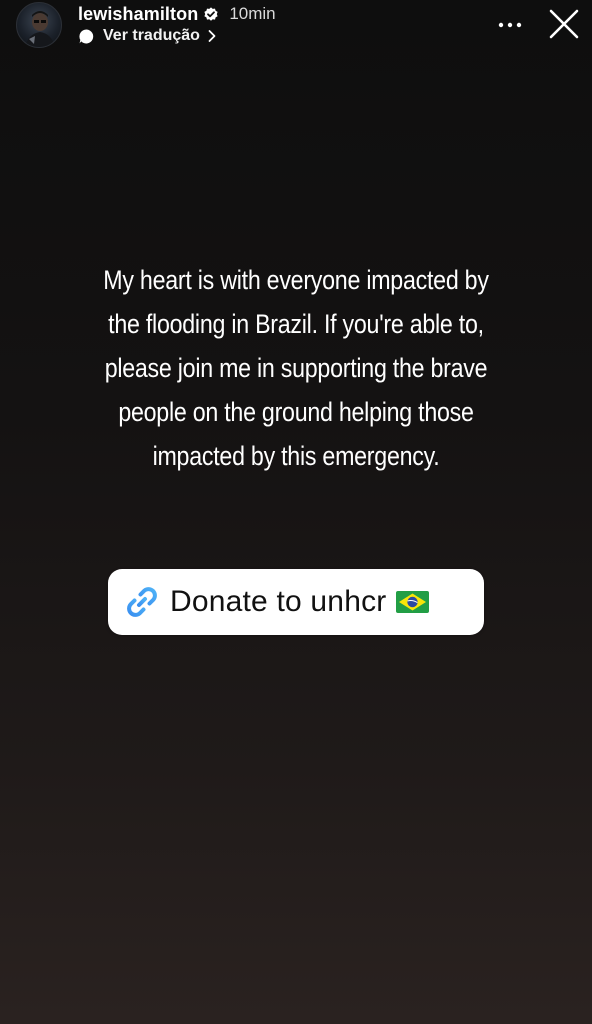 The image size is (592, 1024). Describe the element at coordinates (86, 36) in the screenshot. I see `chat-bubble-icon` at that location.